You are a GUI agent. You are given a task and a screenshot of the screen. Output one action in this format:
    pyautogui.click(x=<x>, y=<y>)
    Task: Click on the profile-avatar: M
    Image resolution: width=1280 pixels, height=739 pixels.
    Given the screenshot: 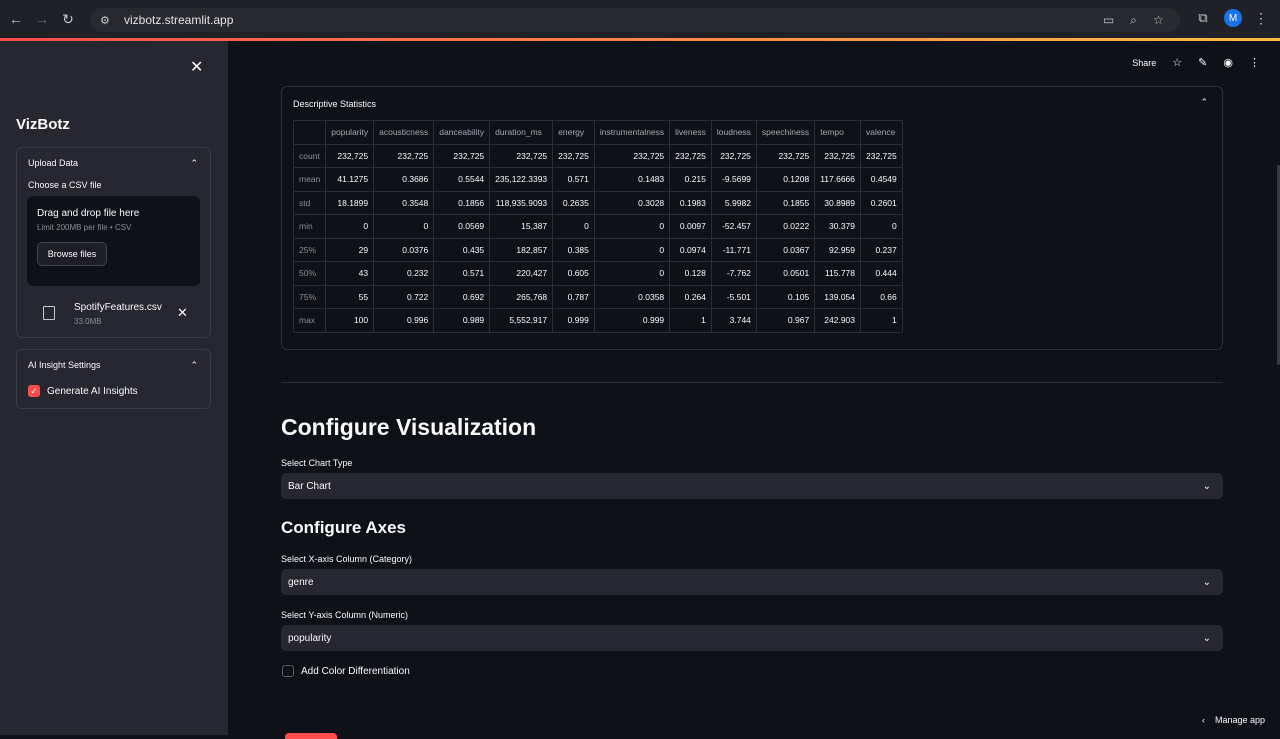 What is the action you would take?
    pyautogui.click(x=1233, y=18)
    